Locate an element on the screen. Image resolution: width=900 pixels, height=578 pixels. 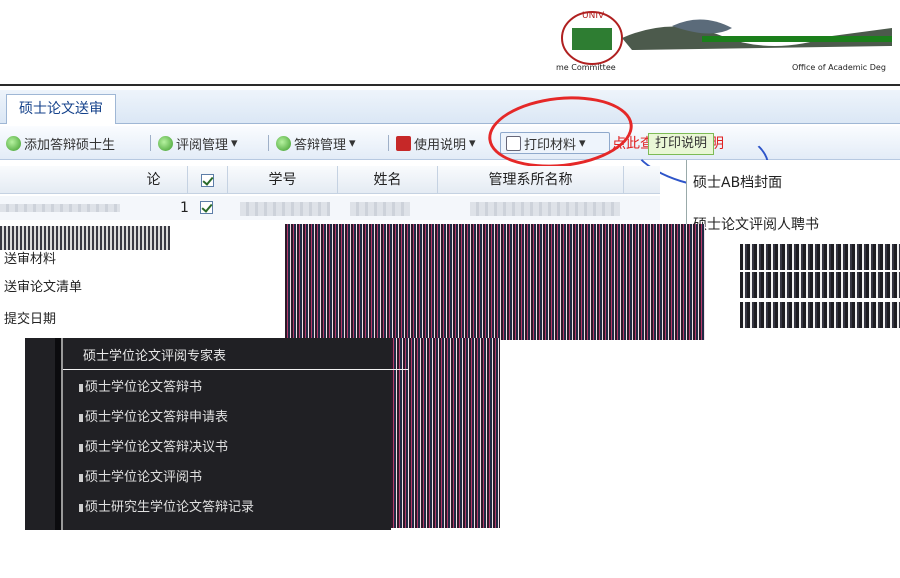
review-icon is located at coordinates (165, 143).